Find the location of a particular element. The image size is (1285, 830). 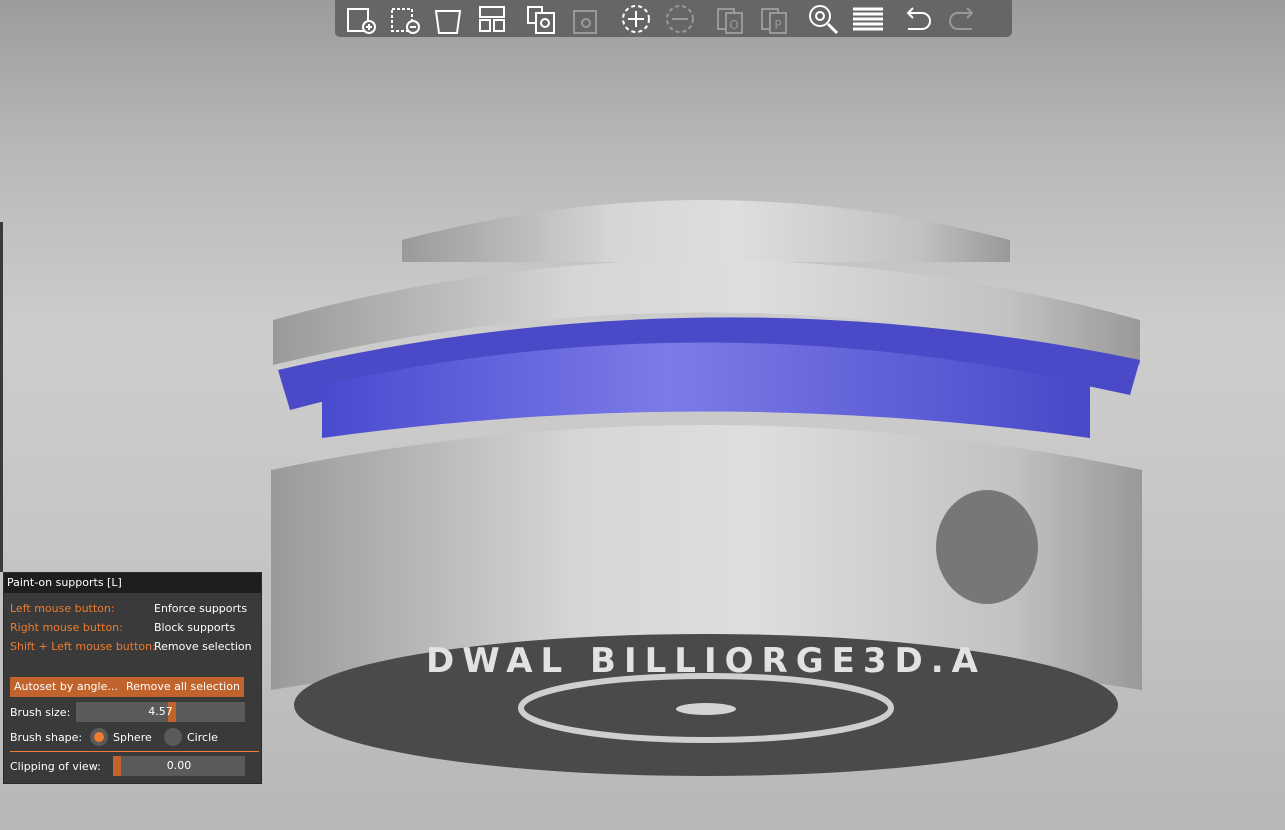

hint-action-shift: Remove selection is located at coordinates (203, 646).